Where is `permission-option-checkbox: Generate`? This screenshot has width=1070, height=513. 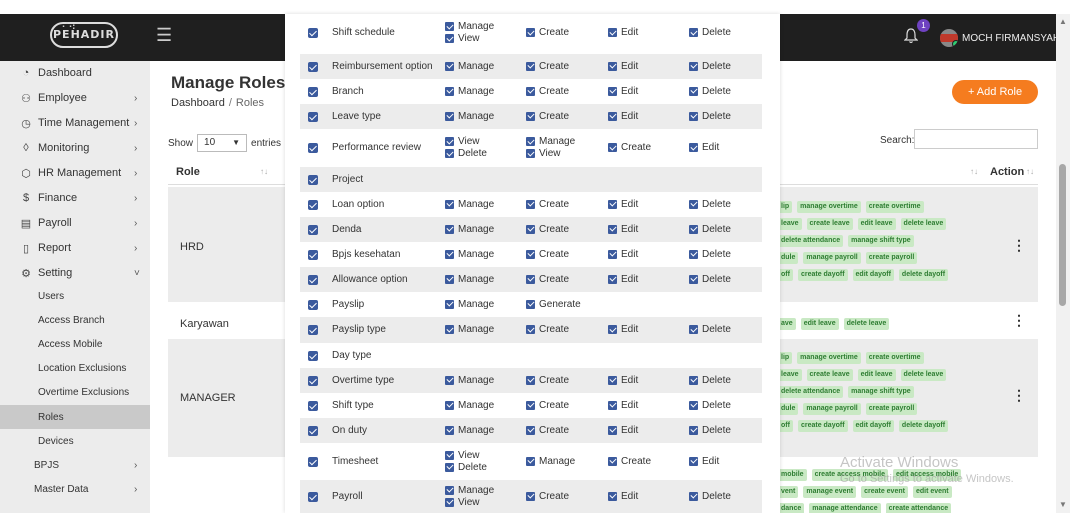
permission-option-checkbox: Generate is located at coordinates (553, 304).